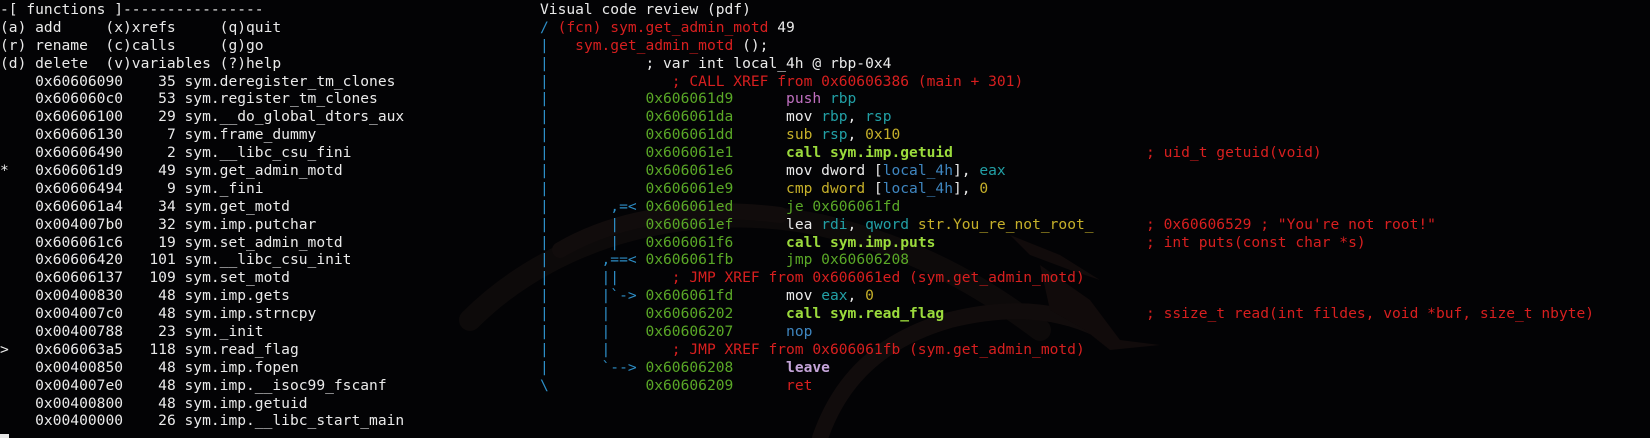  Describe the element at coordinates (270, 243) in the screenshot. I see `function-list-item: 0x606061c6 19 sym.set_admin_motd` at that location.